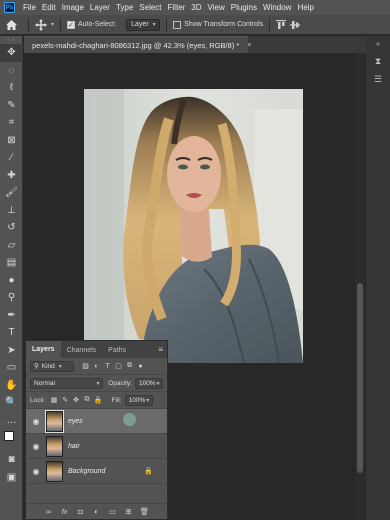  What do you see at coordinates (378, 79) in the screenshot?
I see `properties-icon: ☰` at bounding box center [378, 79].